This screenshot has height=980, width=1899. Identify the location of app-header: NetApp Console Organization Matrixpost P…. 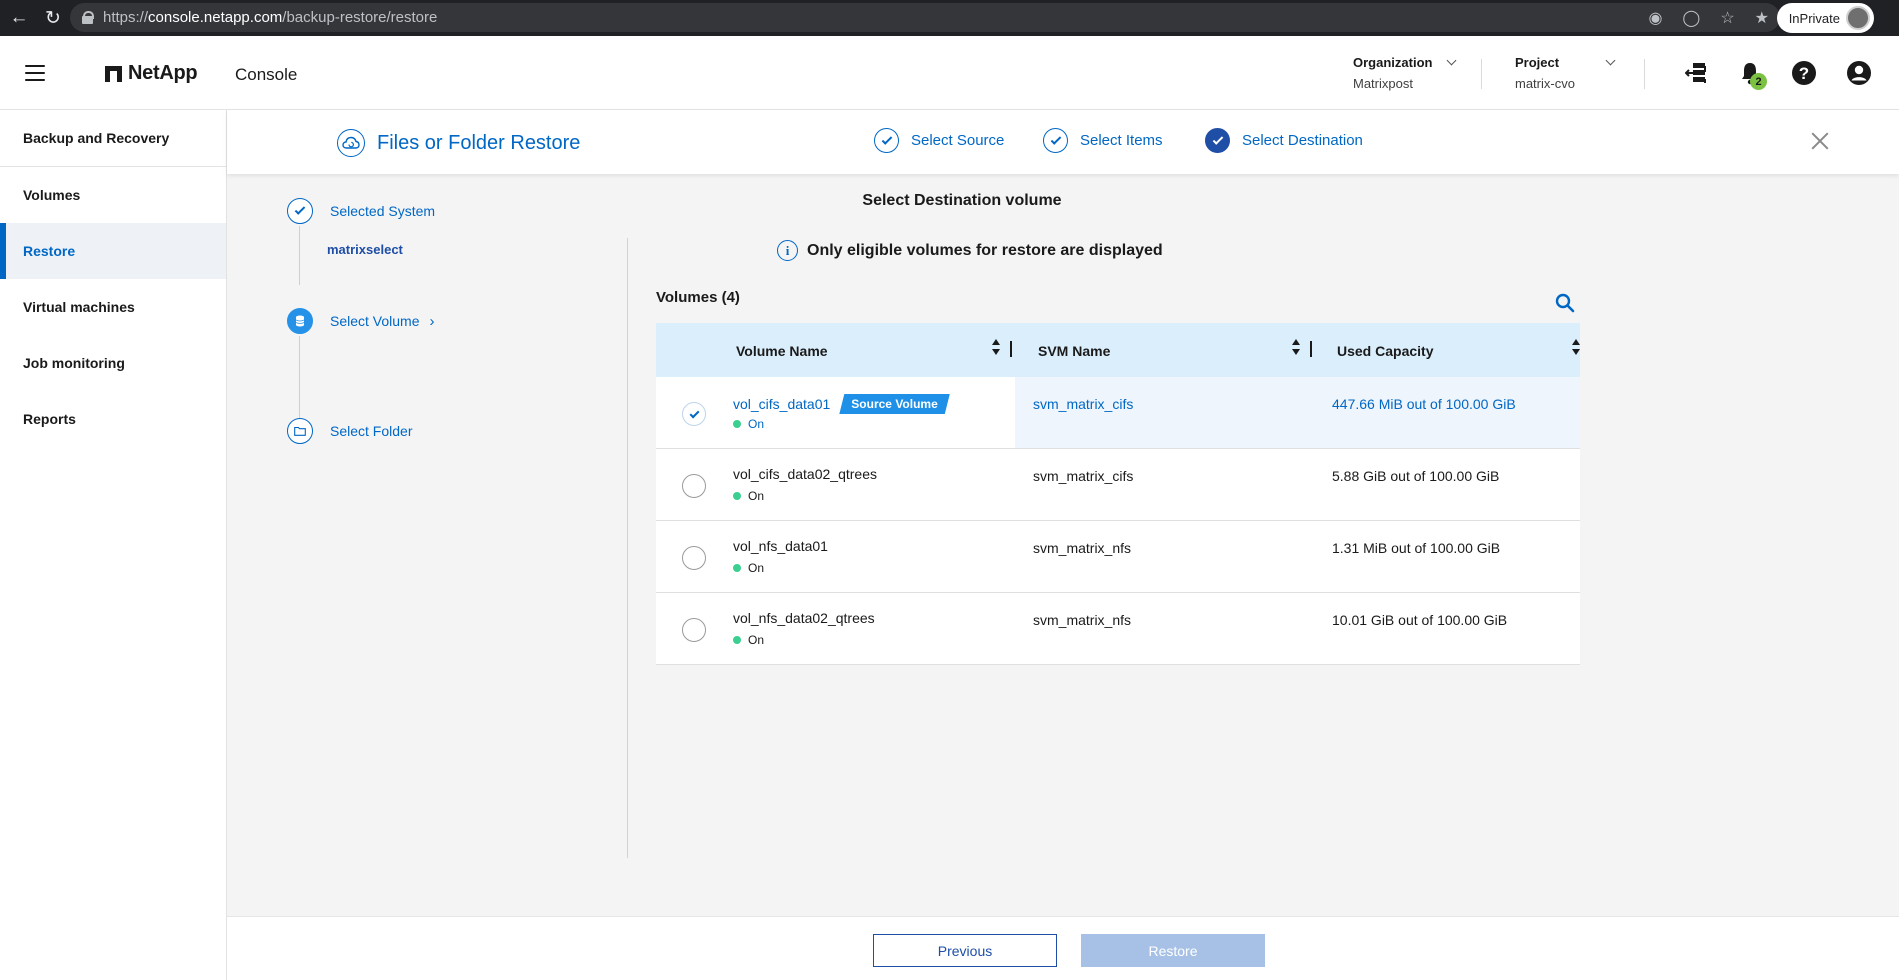
(949, 73).